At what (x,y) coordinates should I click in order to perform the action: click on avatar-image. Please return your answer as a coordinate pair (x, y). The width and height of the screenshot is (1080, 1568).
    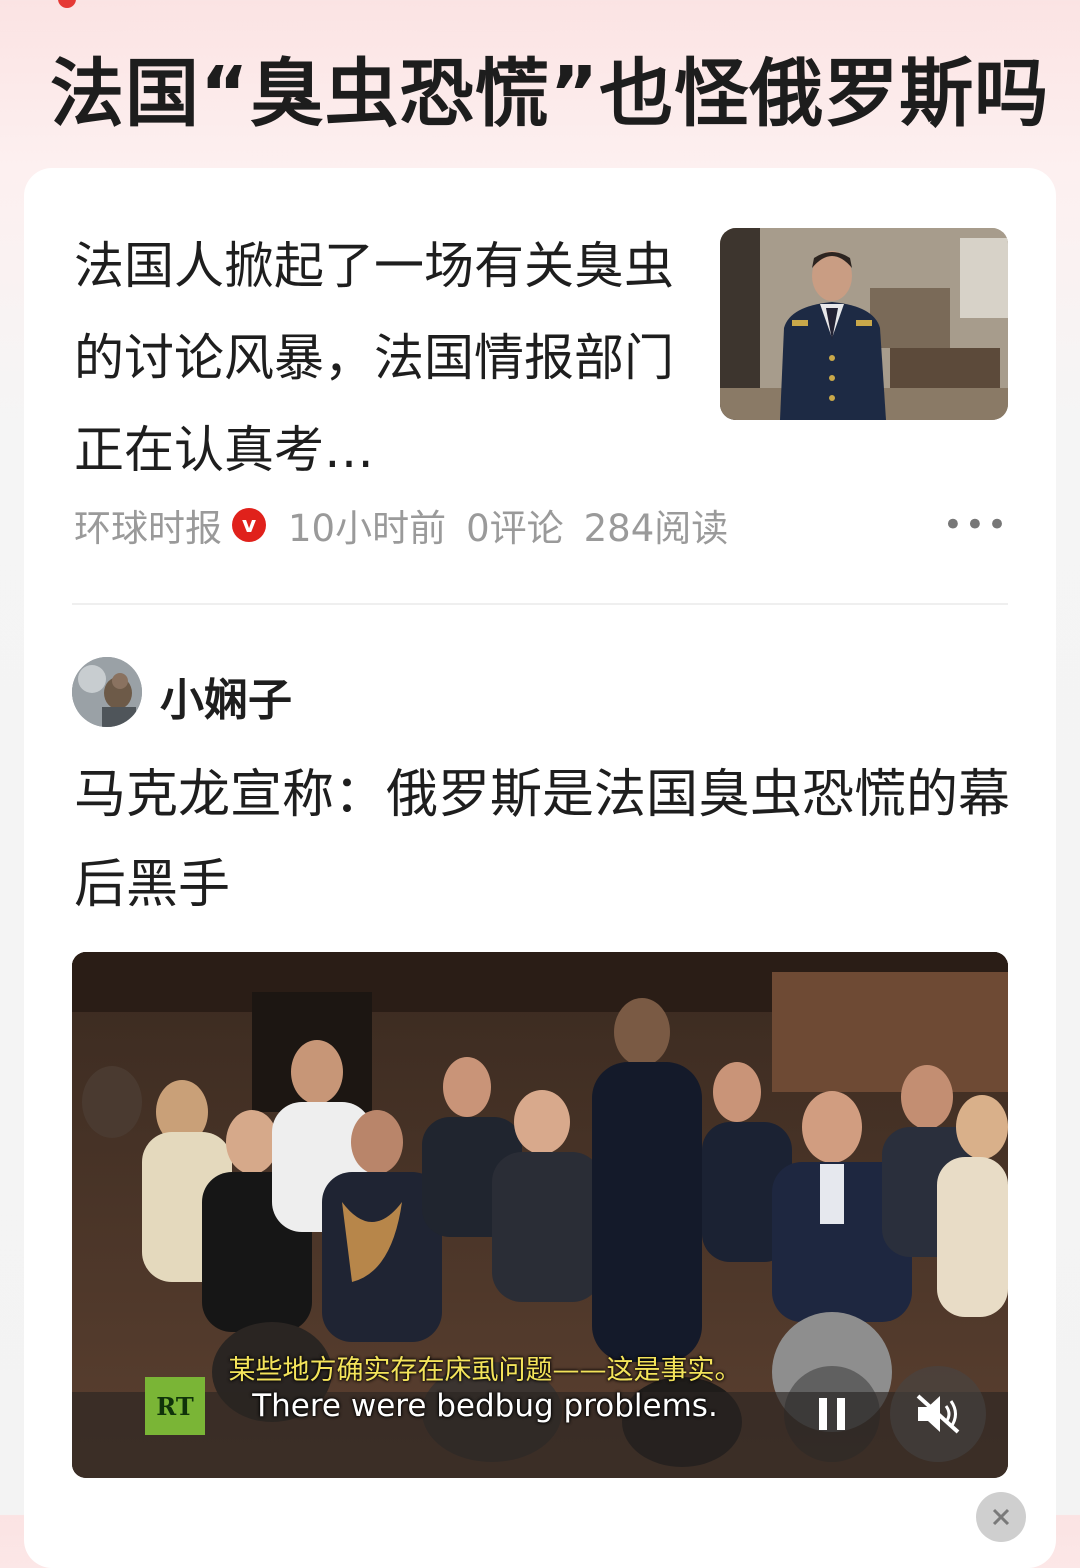
    Looking at the image, I should click on (107, 692).